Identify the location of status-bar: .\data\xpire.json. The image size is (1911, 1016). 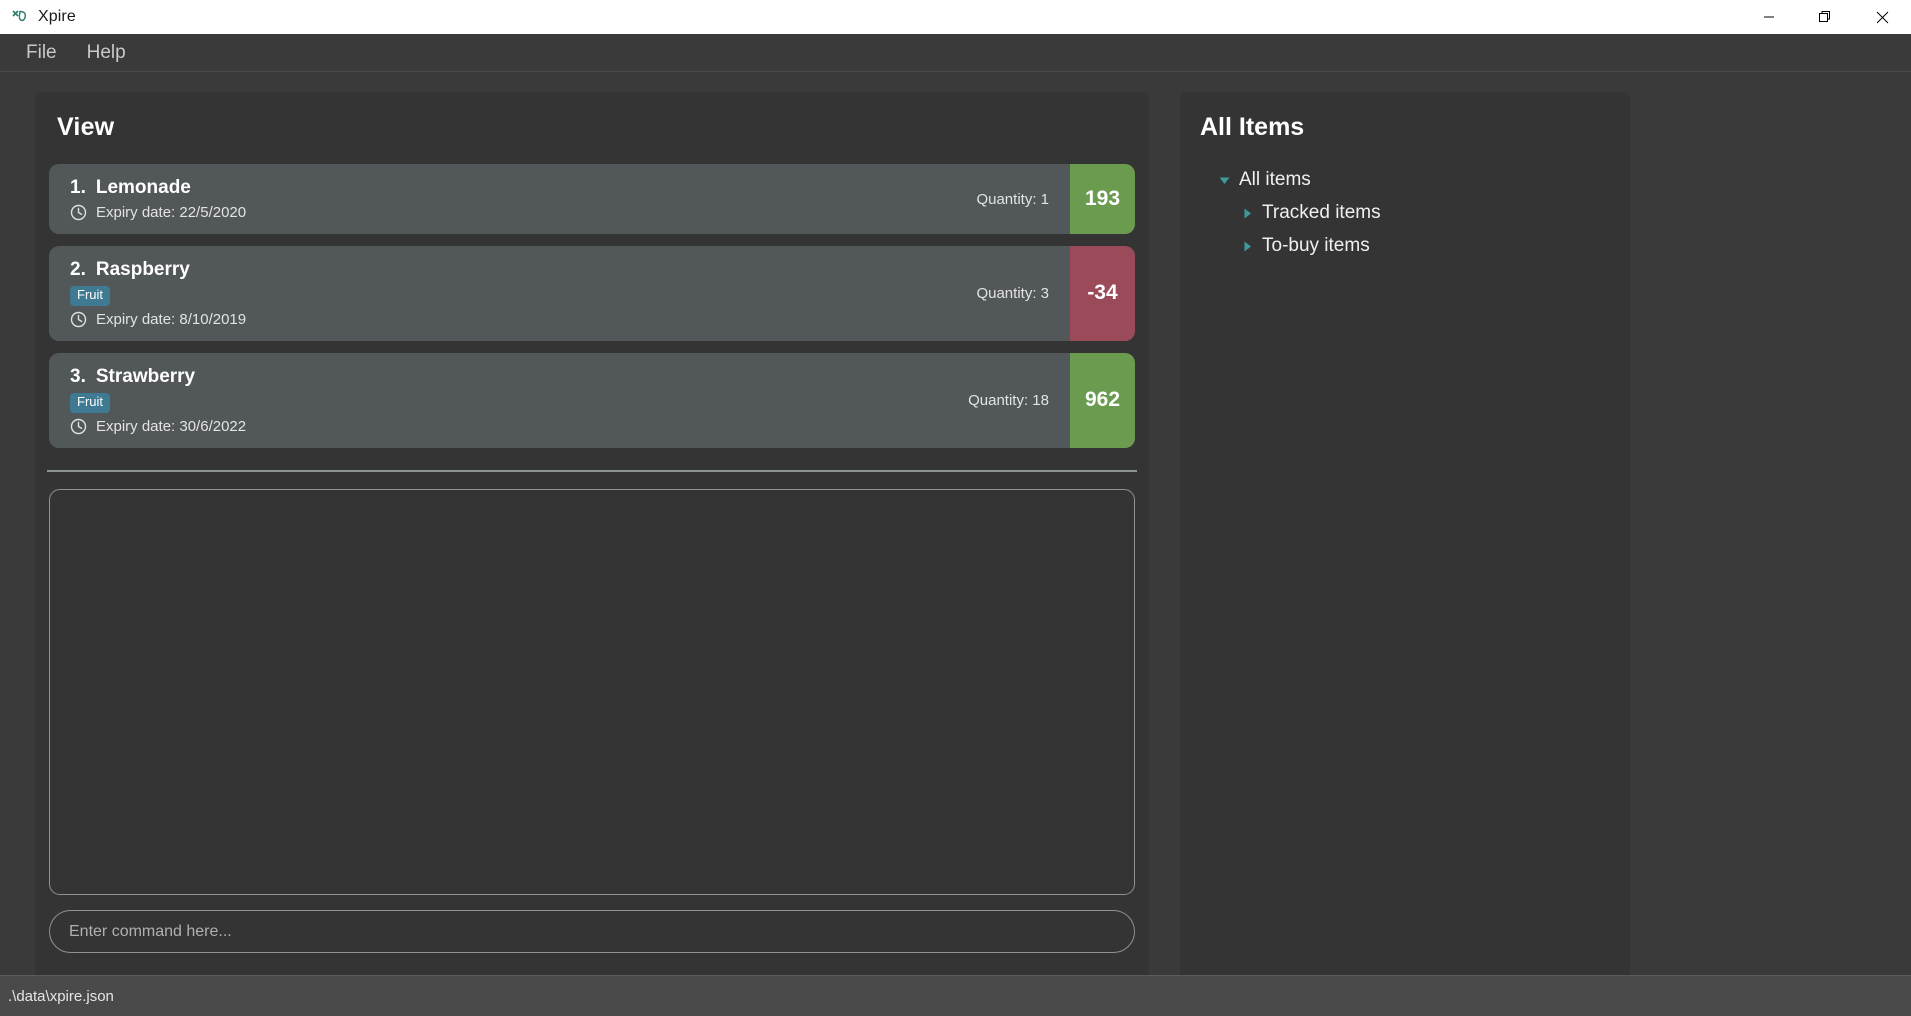
(955, 995).